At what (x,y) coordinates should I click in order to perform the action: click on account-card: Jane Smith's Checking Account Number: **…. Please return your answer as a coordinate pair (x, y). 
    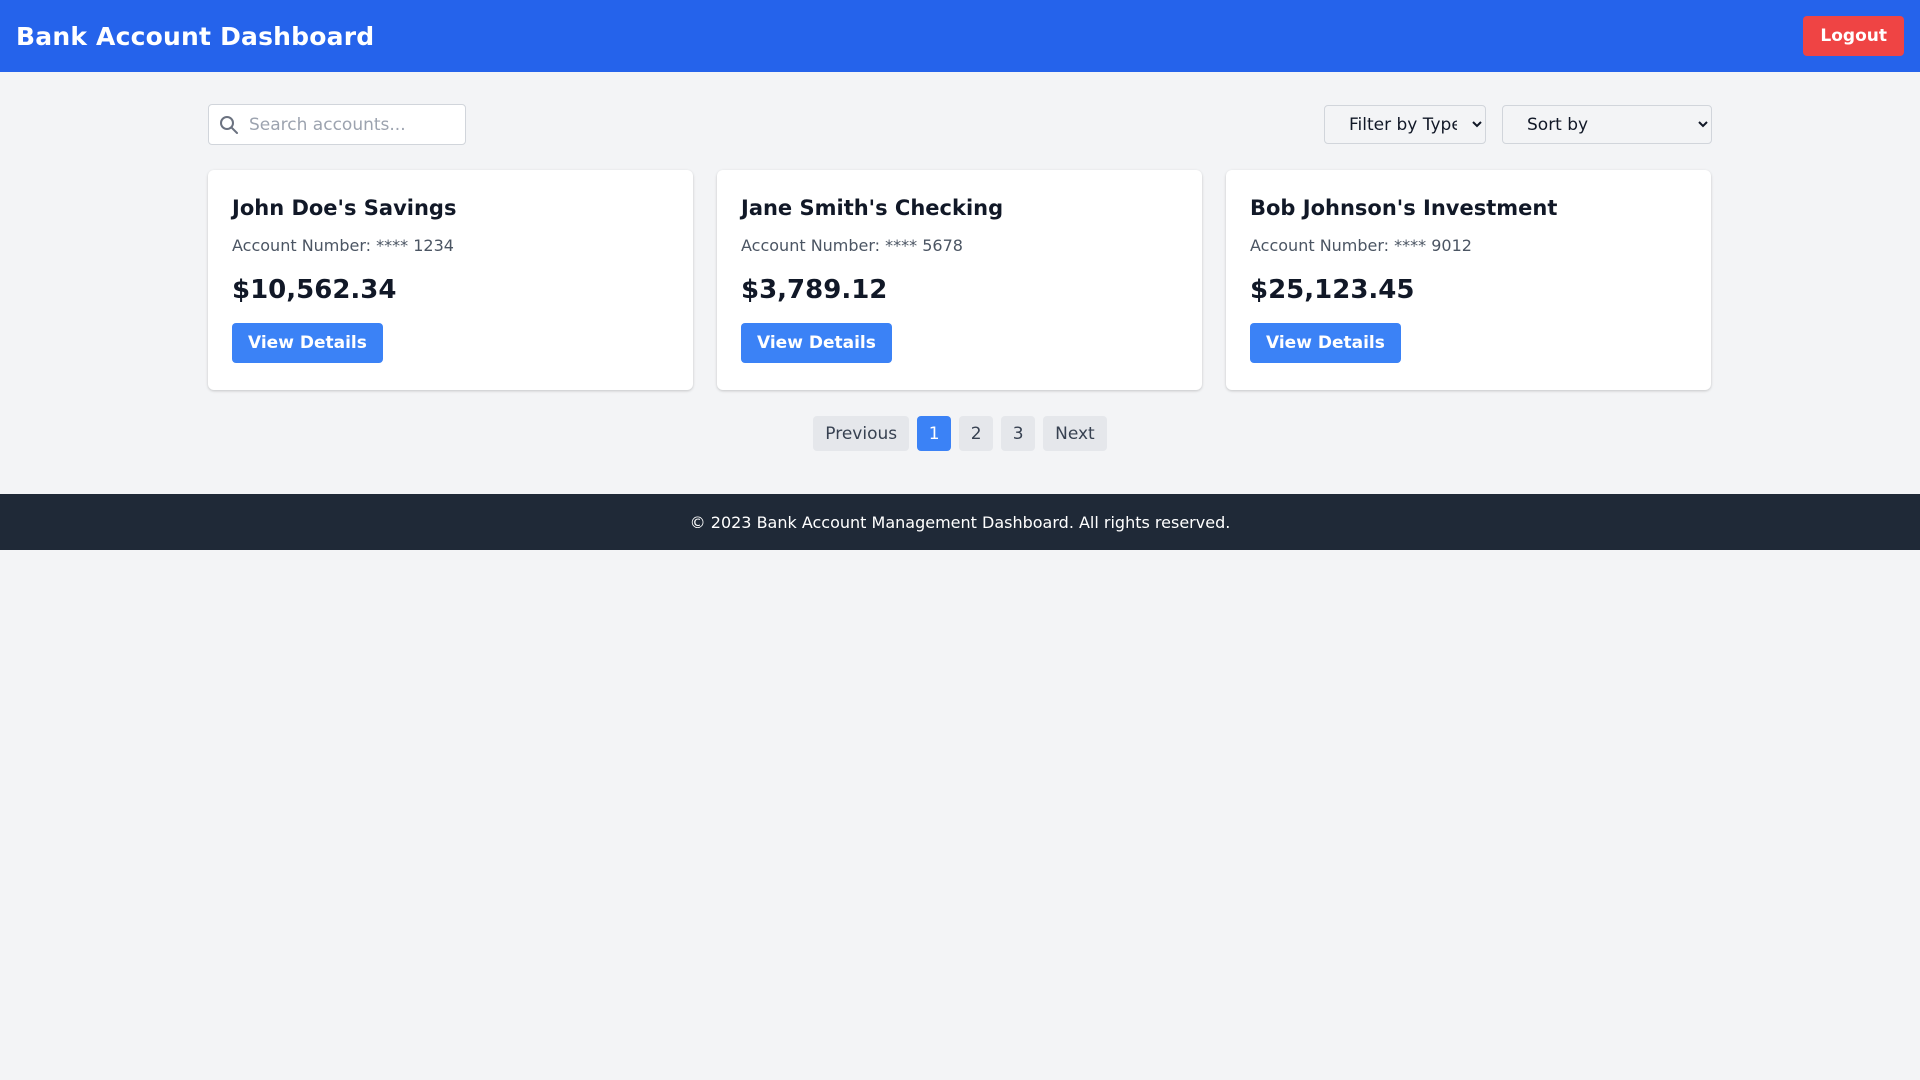
    Looking at the image, I should click on (959, 280).